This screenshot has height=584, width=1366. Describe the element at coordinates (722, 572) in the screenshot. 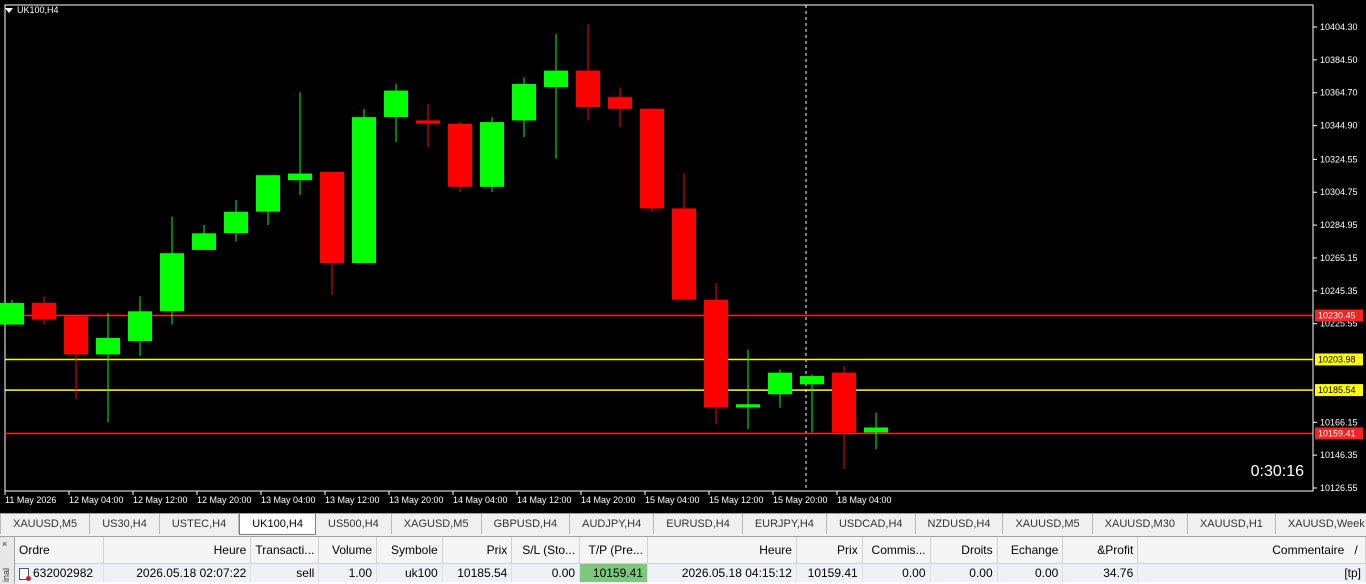

I see `cell-time-current: 2026.05.18 04:15:12` at that location.